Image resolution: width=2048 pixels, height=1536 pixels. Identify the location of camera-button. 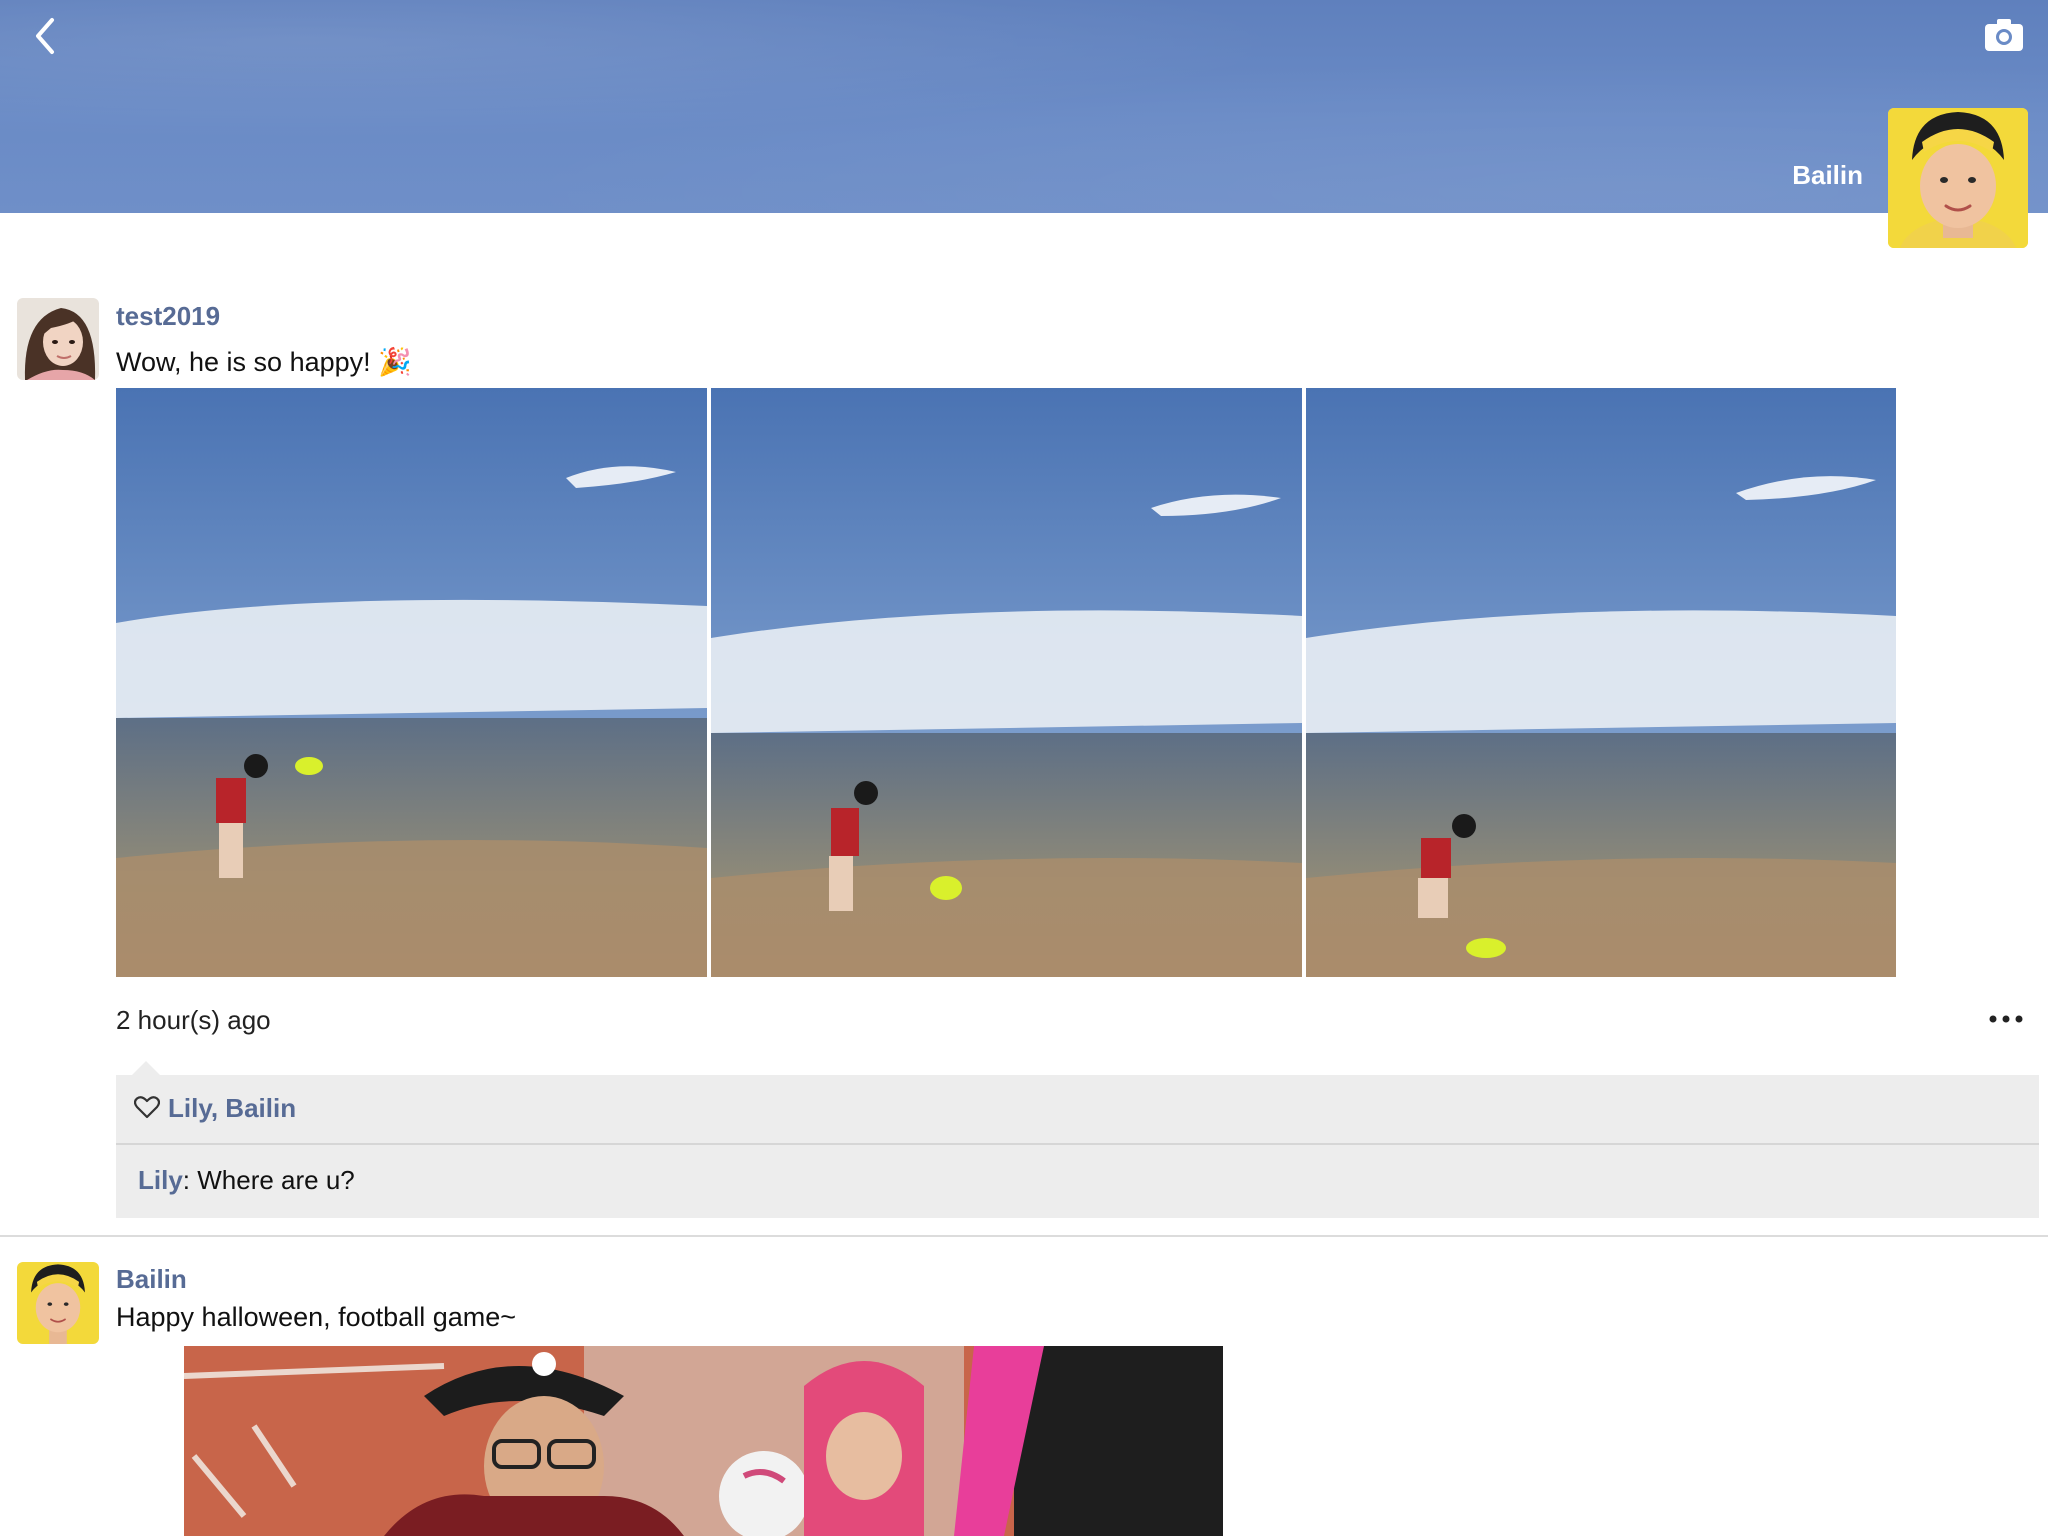
(2004, 35).